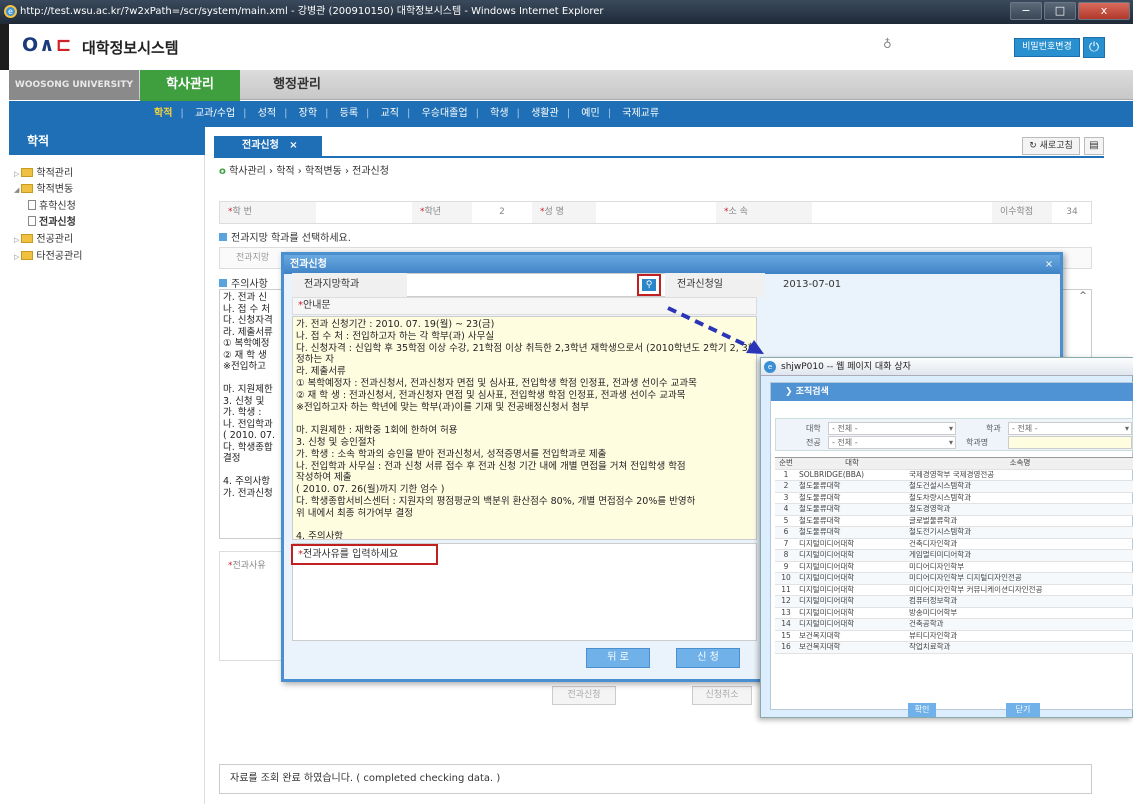 The height and width of the screenshot is (804, 1133). I want to click on refresh-icon: ↻, so click(1033, 146).